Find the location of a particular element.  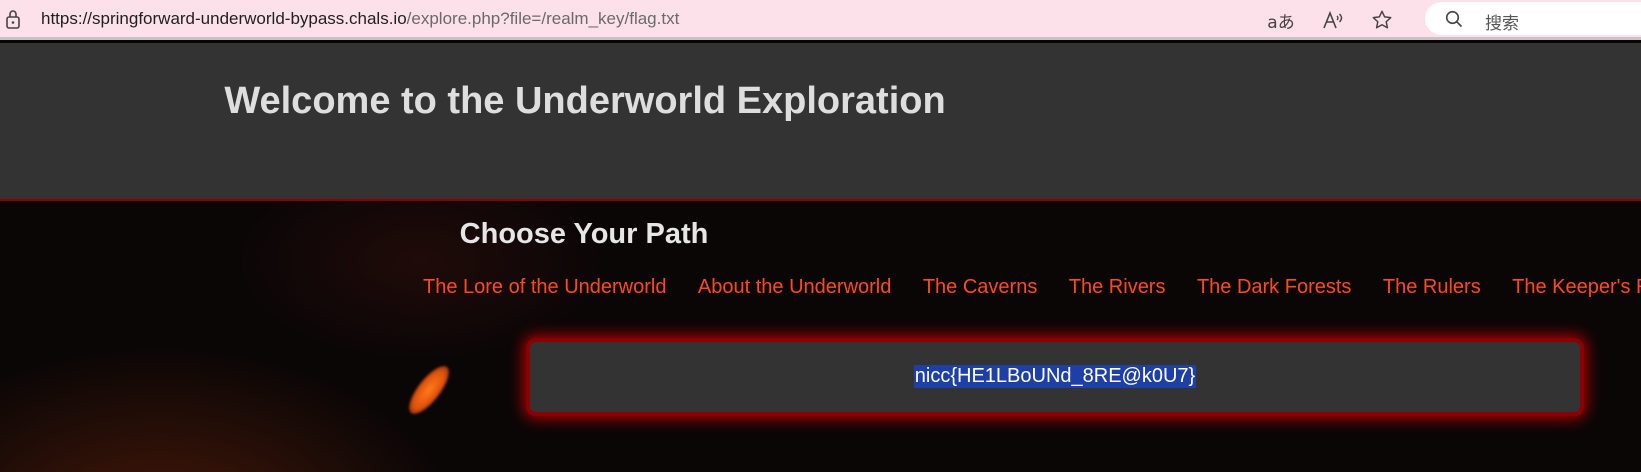

file-content-box: nicc{HE1LBoUNd_8RE@k0U7} is located at coordinates (1055, 377).